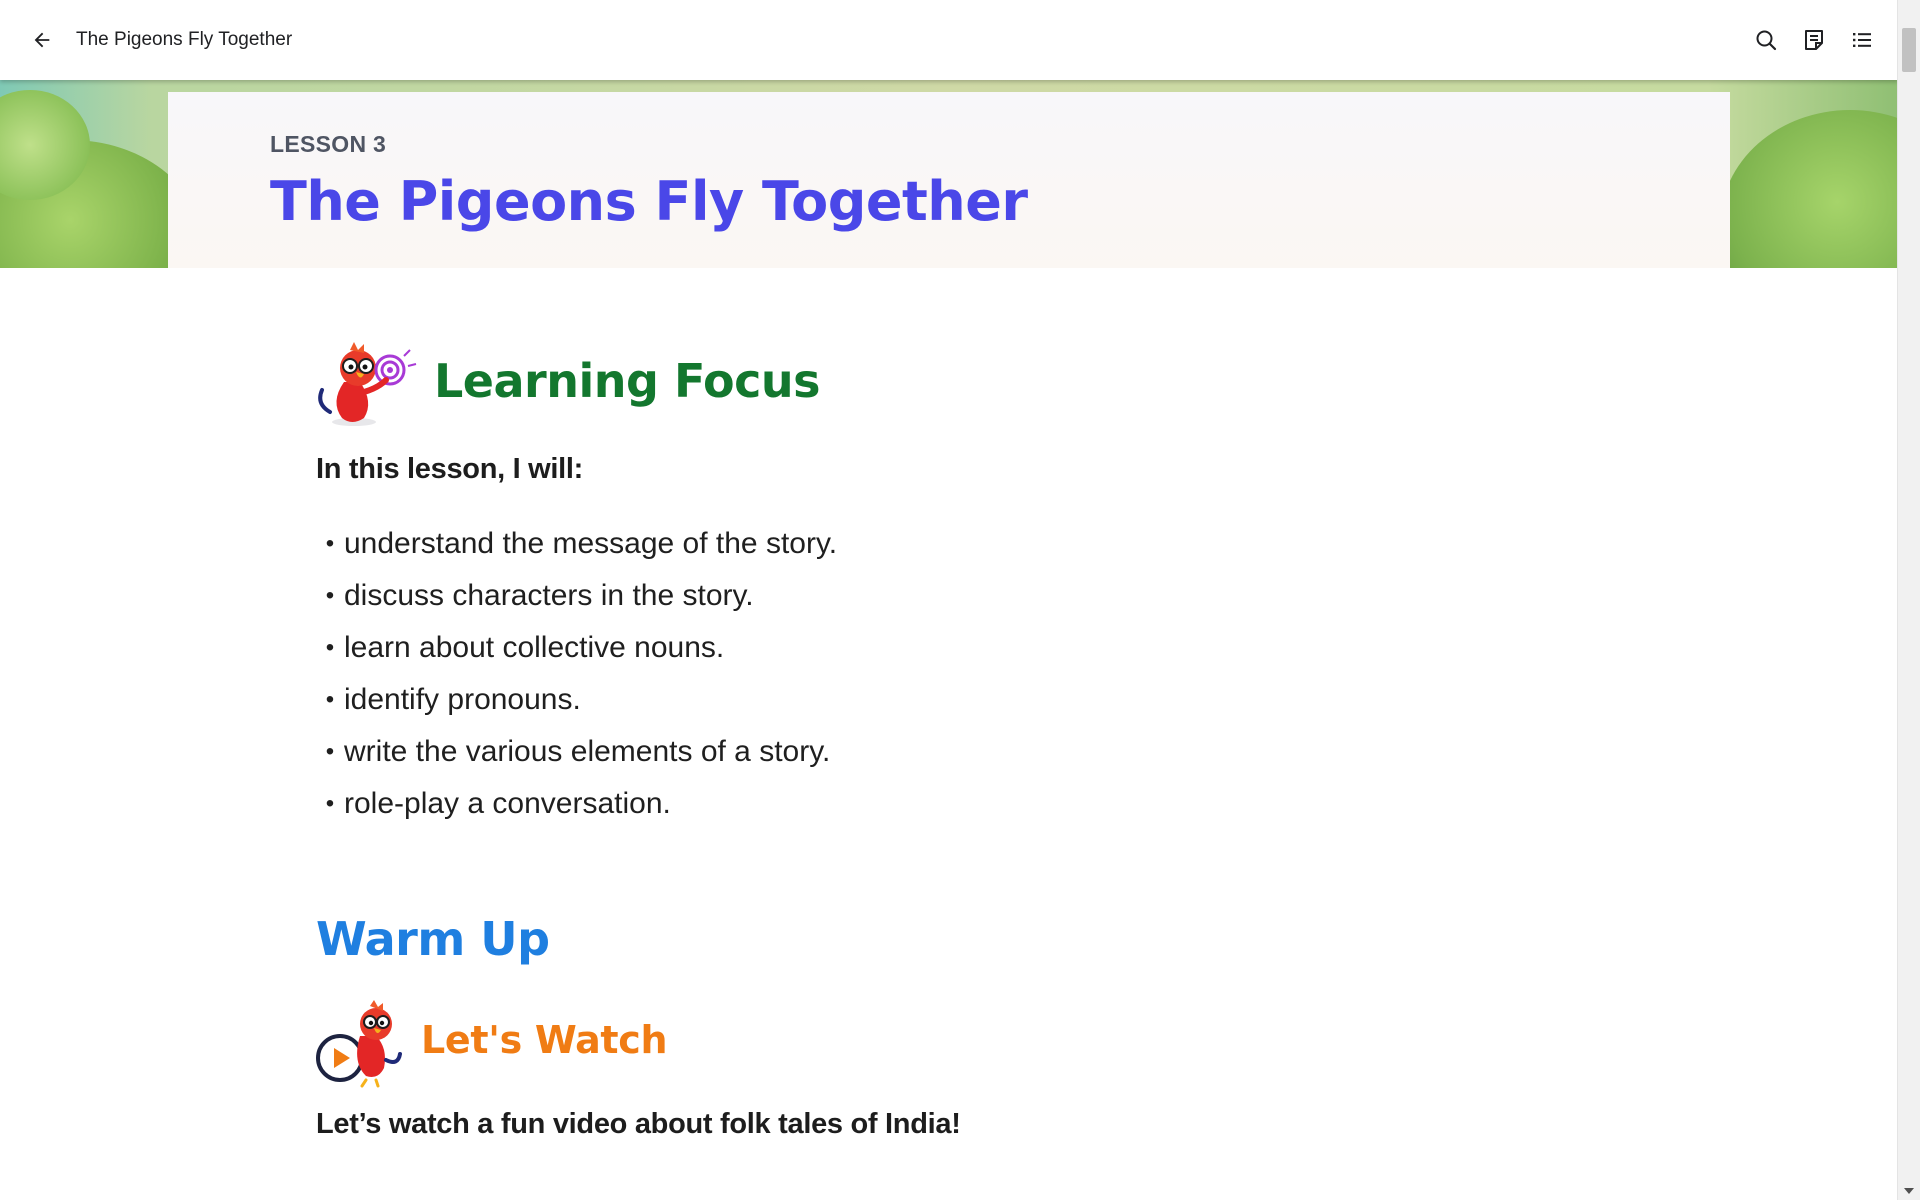 Image resolution: width=1920 pixels, height=1200 pixels. I want to click on scrollbar, so click(1908, 600).